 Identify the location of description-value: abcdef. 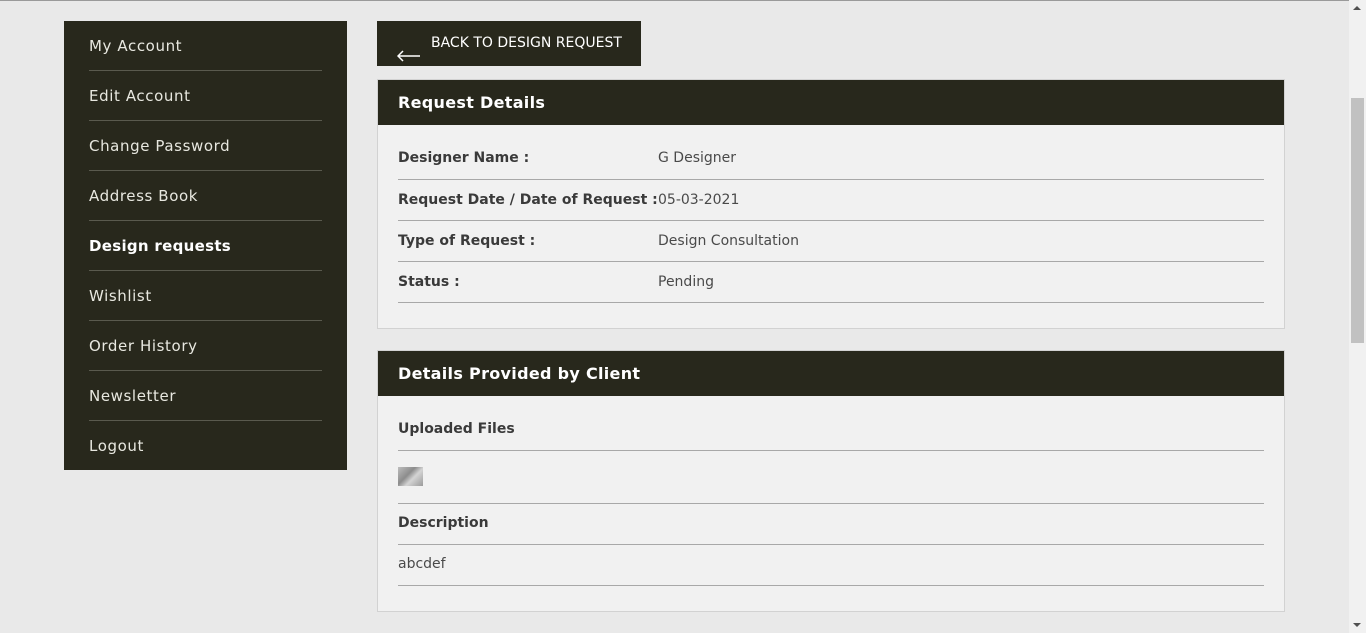
(422, 564).